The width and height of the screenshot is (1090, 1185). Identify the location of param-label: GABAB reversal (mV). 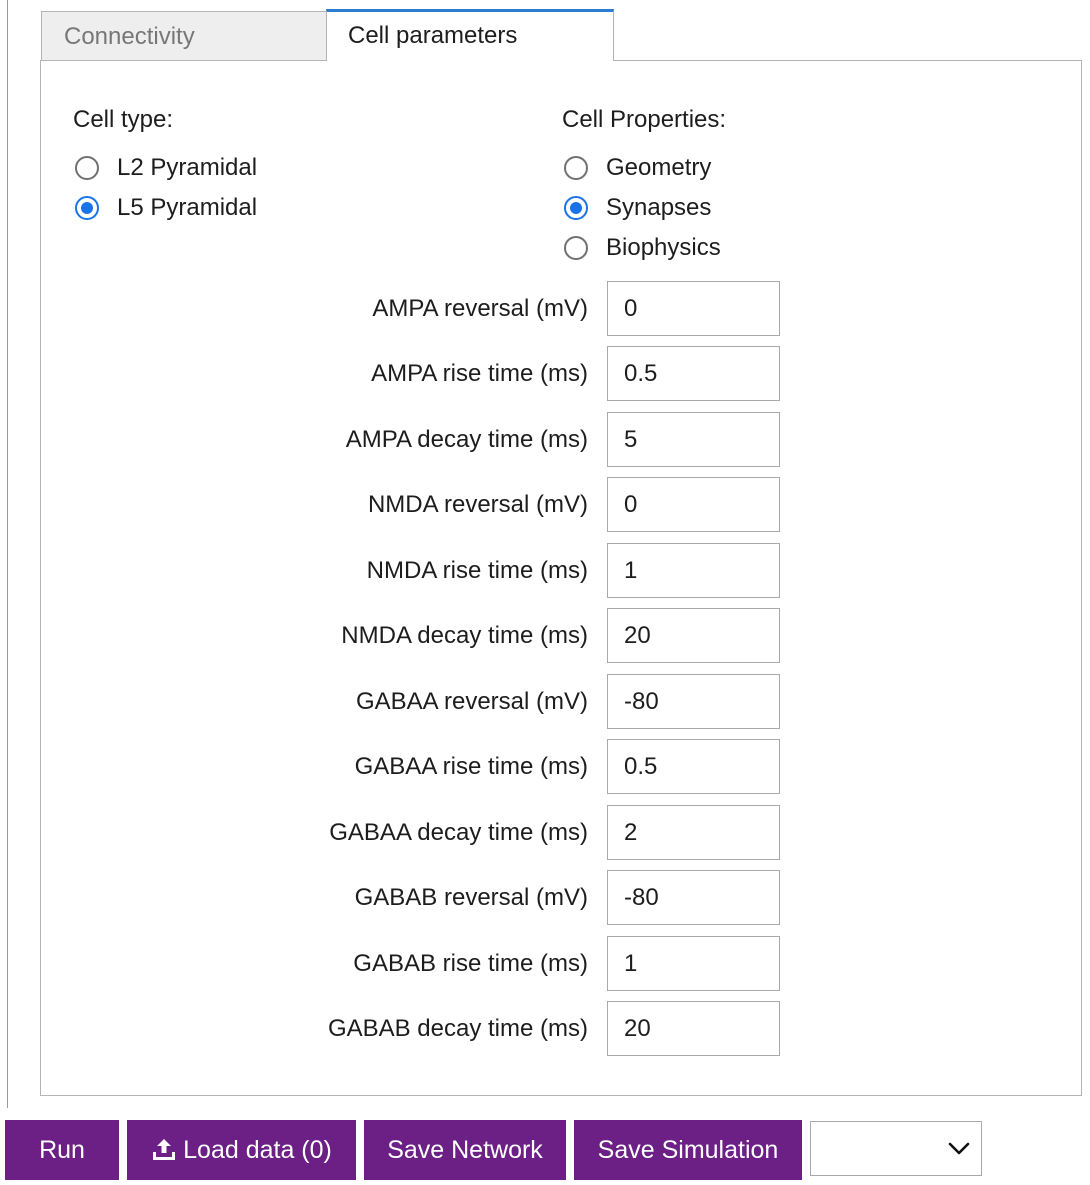
(471, 897).